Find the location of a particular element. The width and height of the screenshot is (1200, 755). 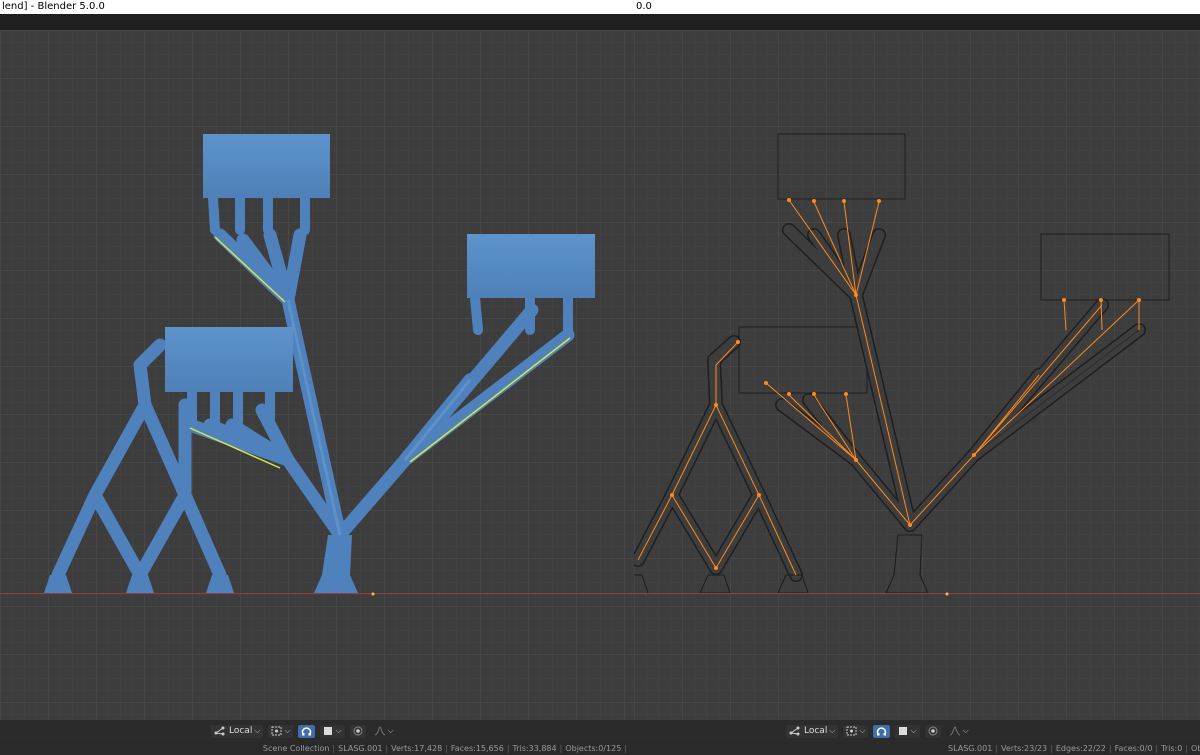

window-title: lend] - Blender 5.0.0 is located at coordinates (317, 7).